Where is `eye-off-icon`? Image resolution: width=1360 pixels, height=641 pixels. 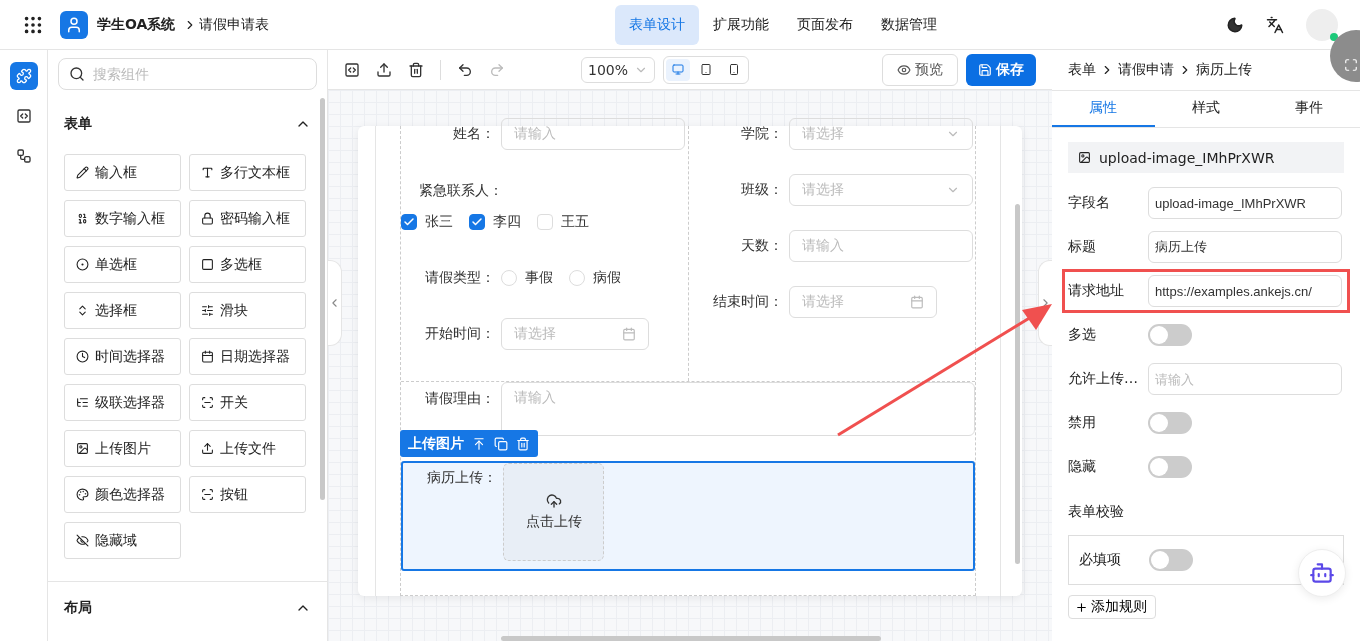
eye-off-icon is located at coordinates (82, 540).